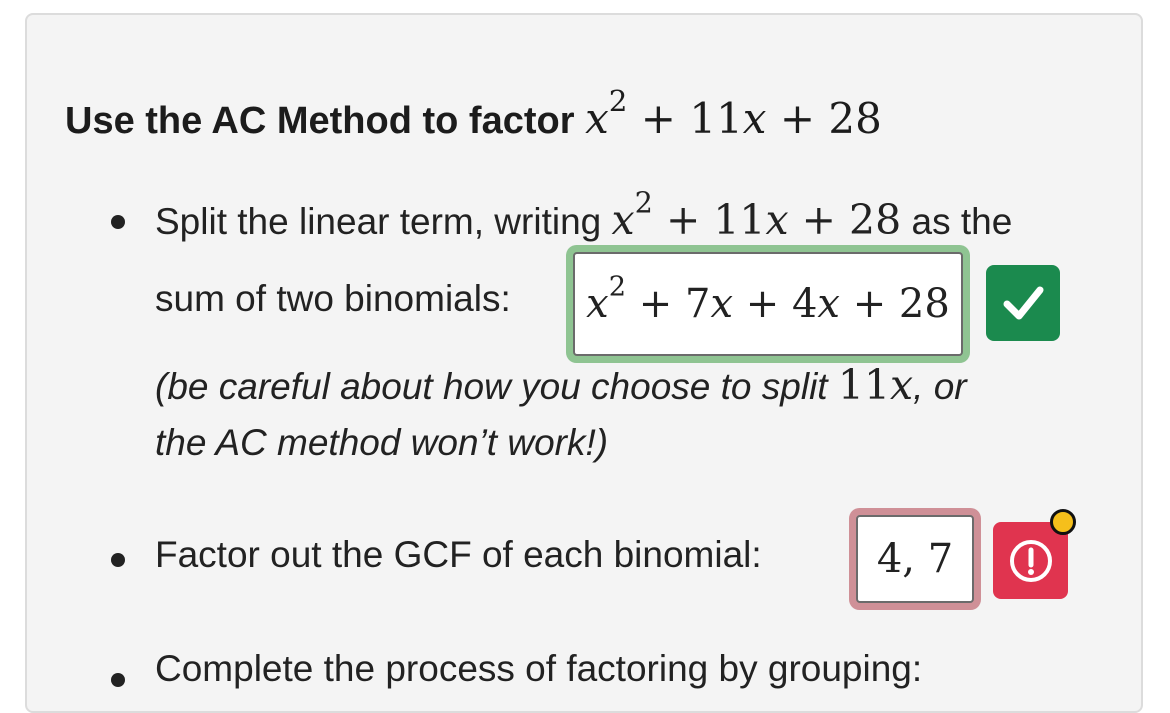  I want to click on title-prefix: Use the AC Method to factor, so click(320, 121).